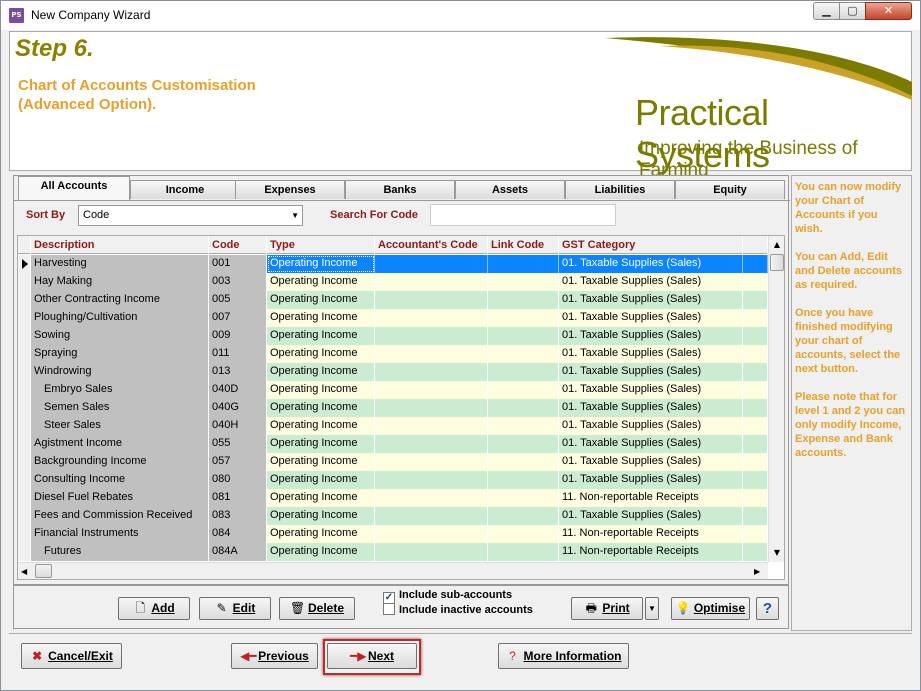 This screenshot has width=921, height=691. What do you see at coordinates (651, 245) in the screenshot?
I see `col-gst-category: GST Category` at bounding box center [651, 245].